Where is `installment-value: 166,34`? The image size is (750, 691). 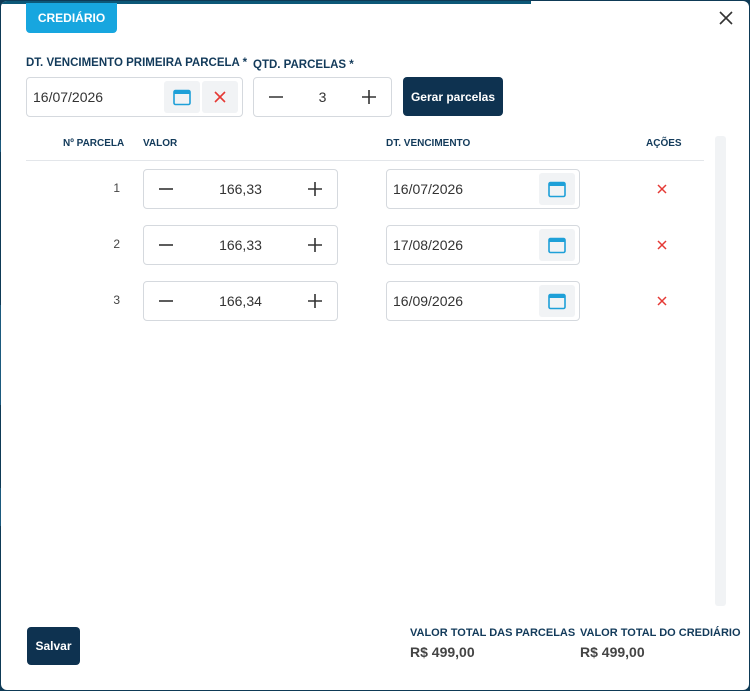
installment-value: 166,34 is located at coordinates (240, 301).